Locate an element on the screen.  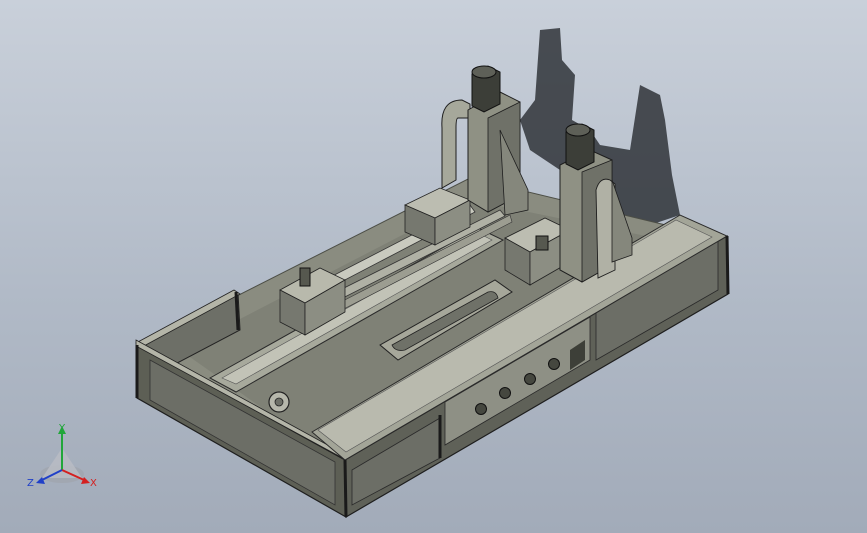
view-orientation-triad: Y X Z is located at coordinates (62, 456).